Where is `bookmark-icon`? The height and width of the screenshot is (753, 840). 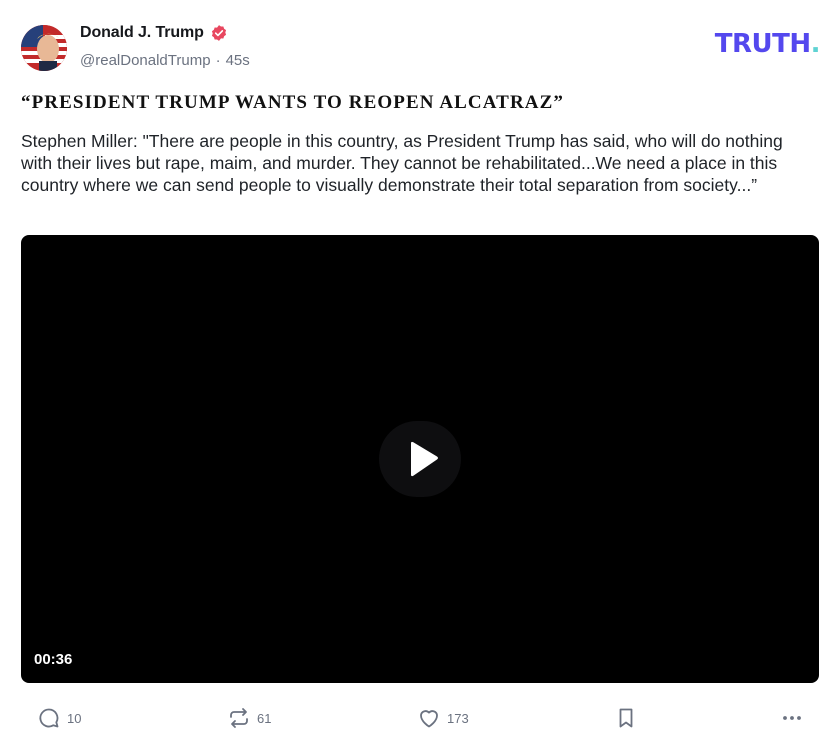 bookmark-icon is located at coordinates (626, 718).